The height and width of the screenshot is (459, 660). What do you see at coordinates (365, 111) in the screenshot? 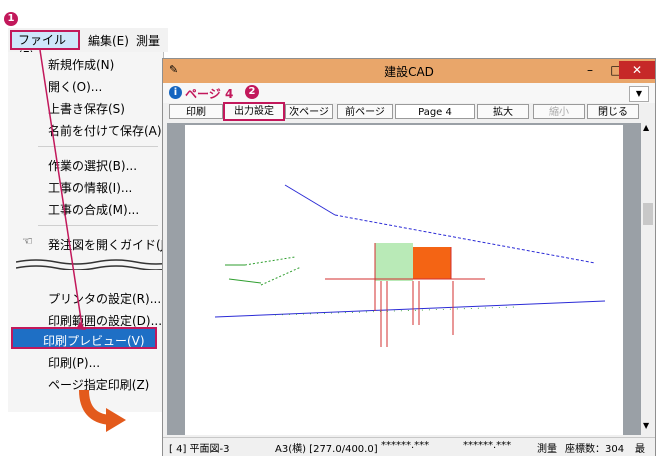
I see `prev-page-button: 前ページ` at bounding box center [365, 111].